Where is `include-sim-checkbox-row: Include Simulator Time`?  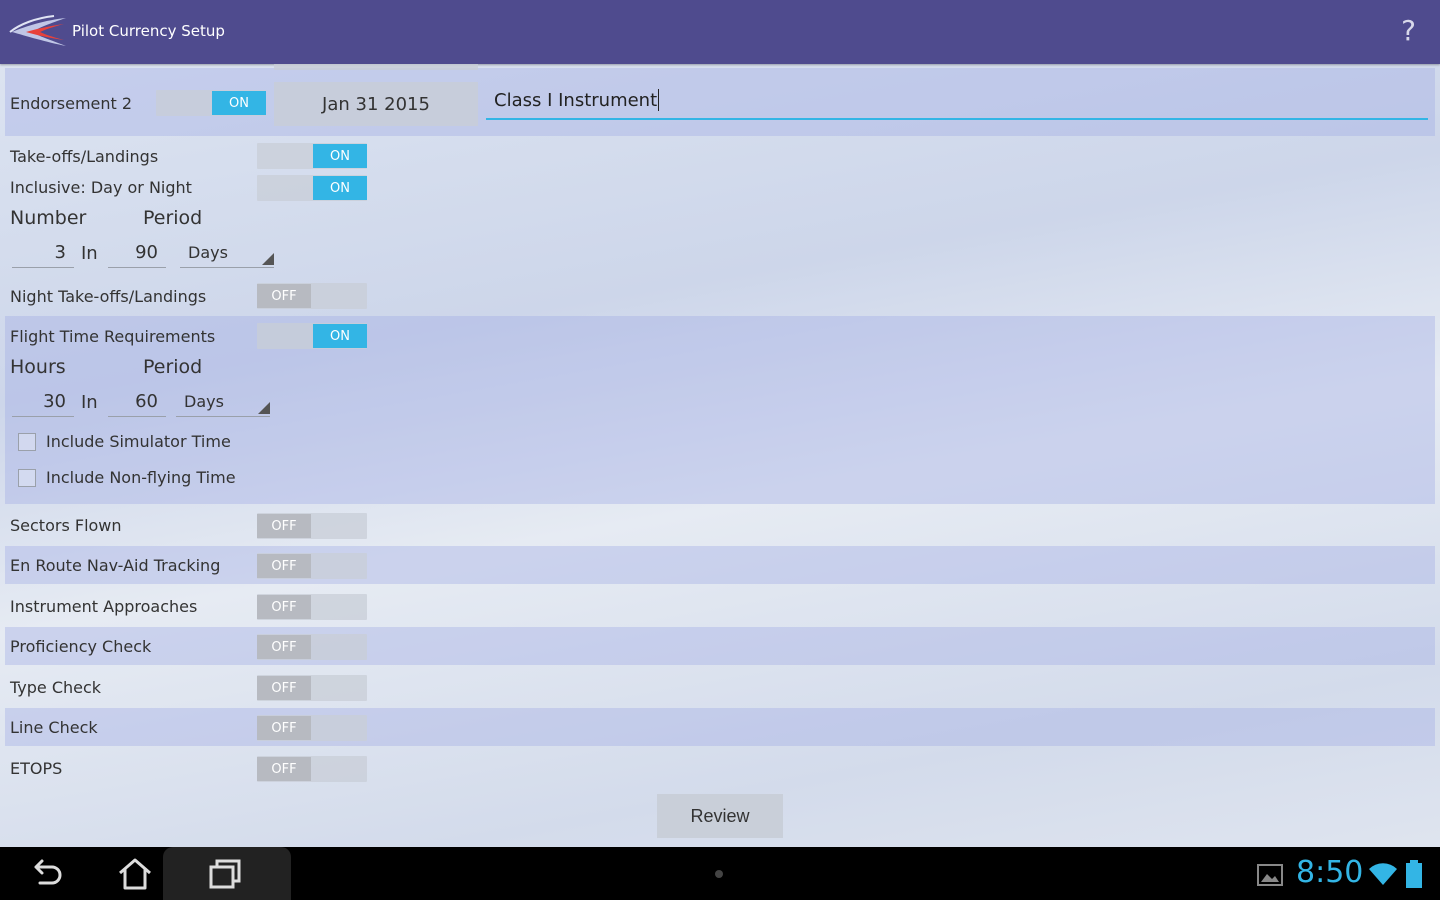
include-sim-checkbox-row: Include Simulator Time is located at coordinates (124, 441).